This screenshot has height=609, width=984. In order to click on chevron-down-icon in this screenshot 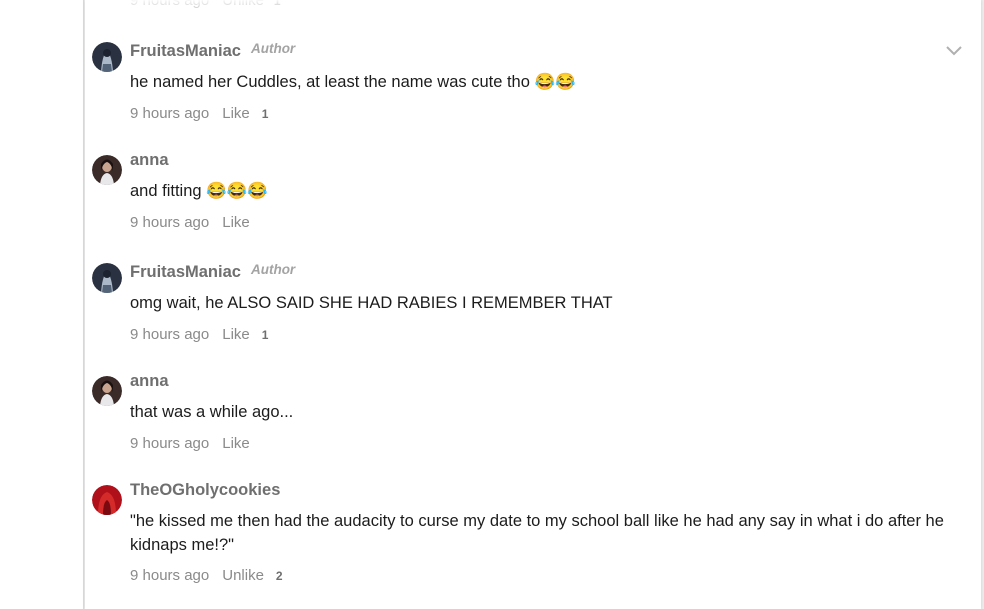, I will do `click(954, 51)`.